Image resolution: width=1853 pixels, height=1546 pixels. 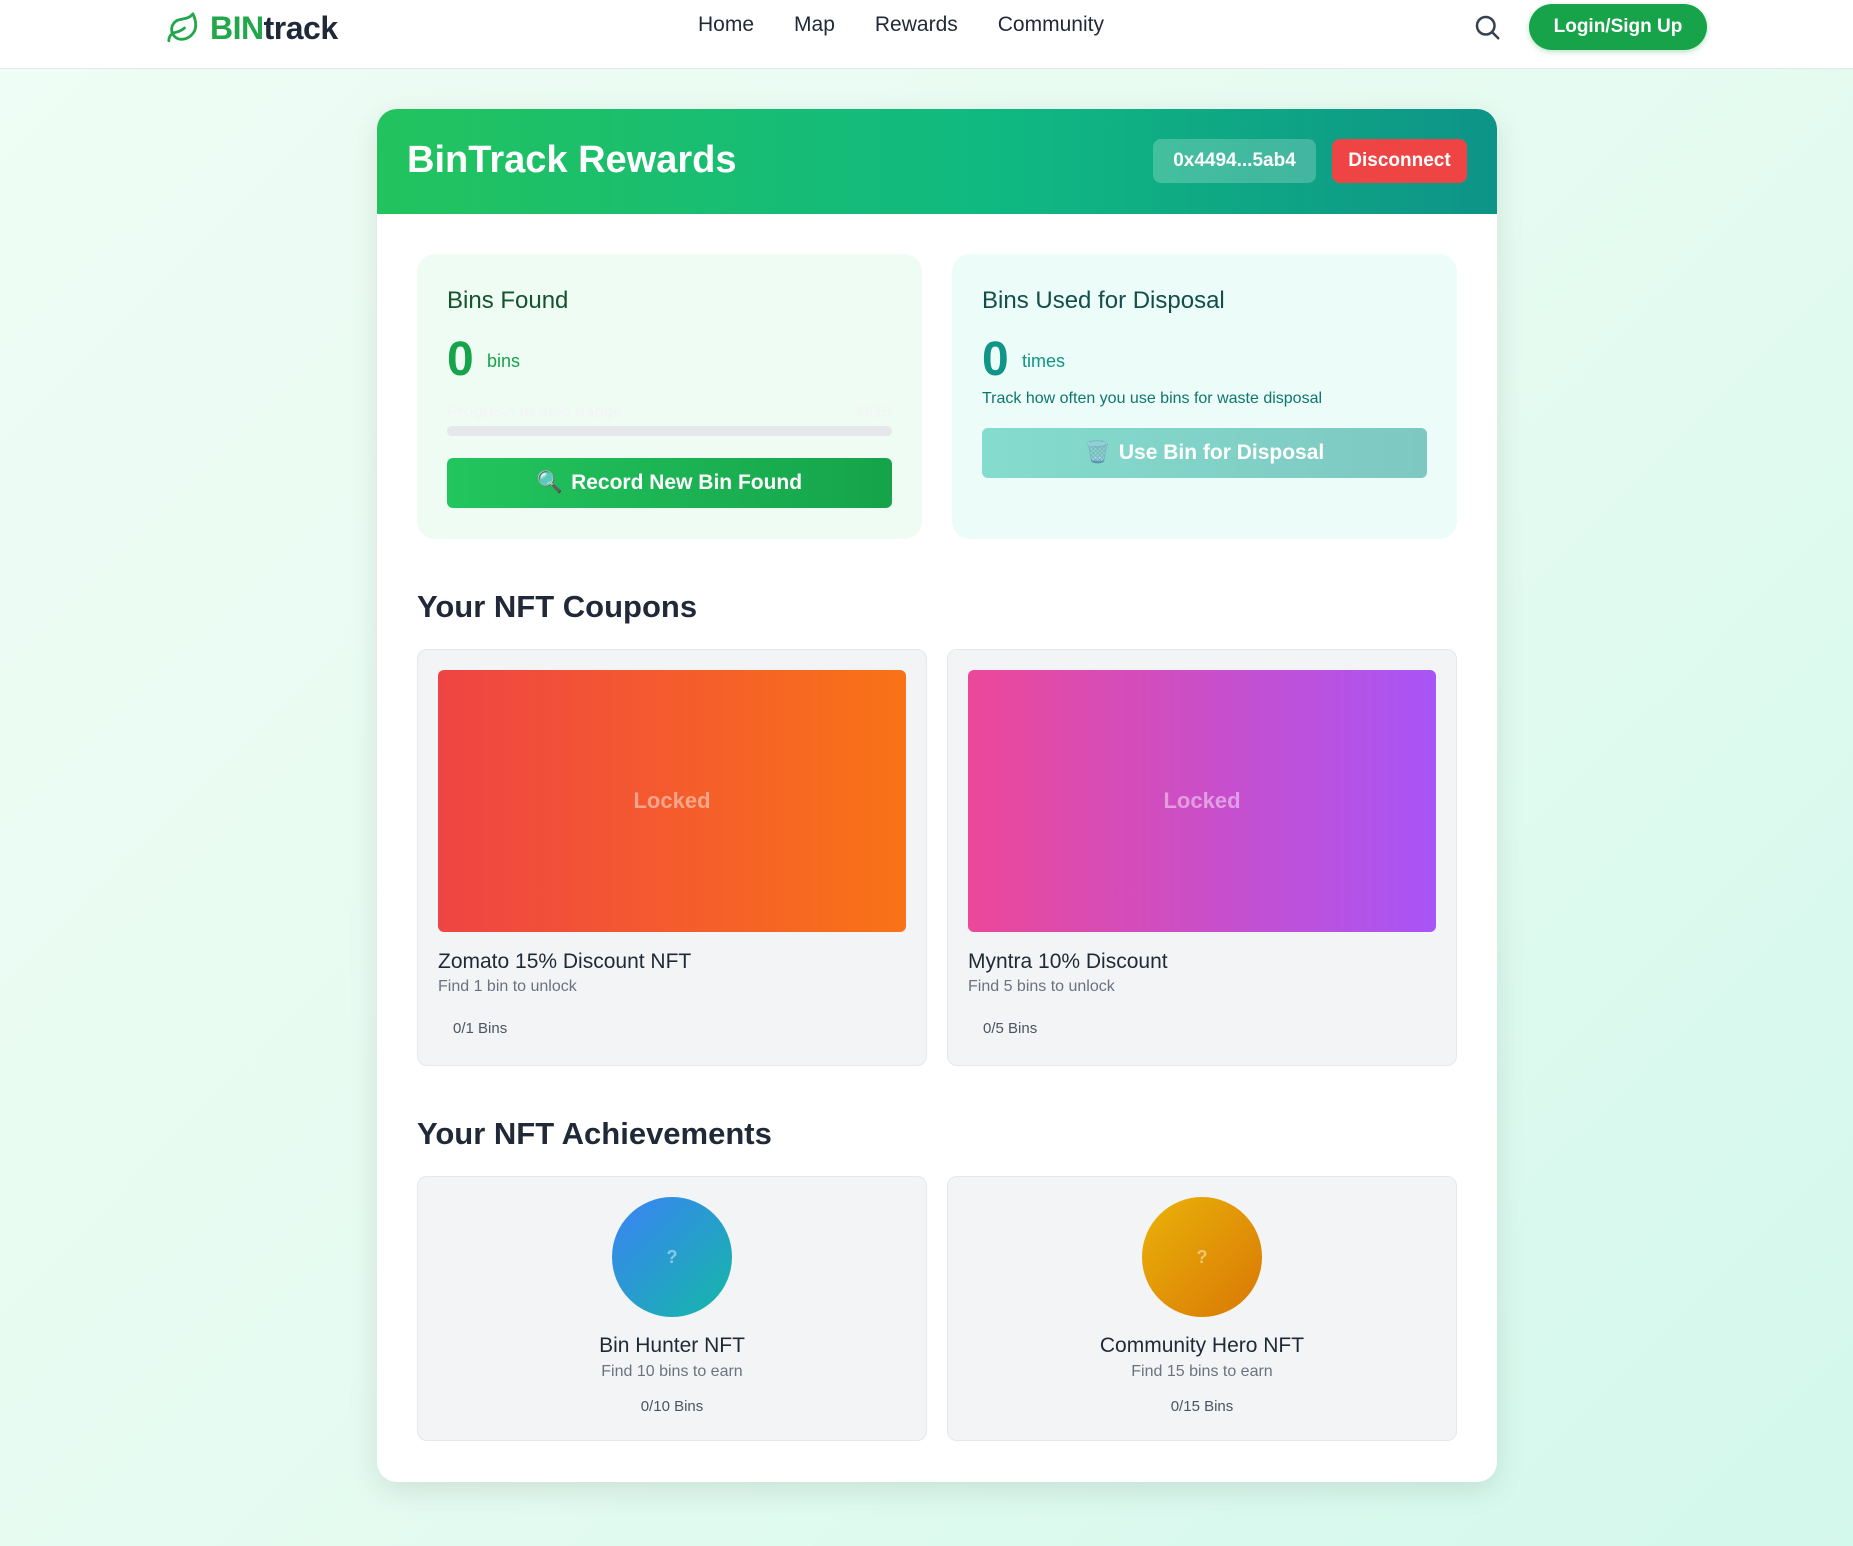 What do you see at coordinates (535, 411) in the screenshot?
I see `progress-label: Progress to next badge` at bounding box center [535, 411].